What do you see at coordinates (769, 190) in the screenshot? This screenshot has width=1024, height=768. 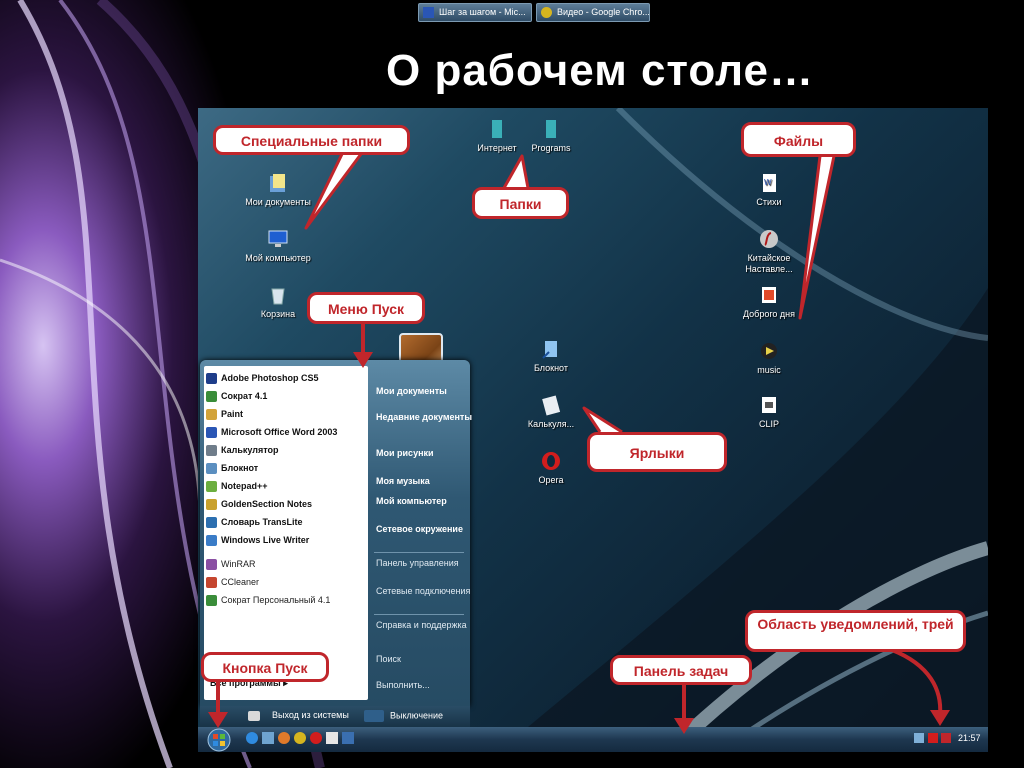 I see `desktop-icon-stihi: W Стихи` at bounding box center [769, 190].